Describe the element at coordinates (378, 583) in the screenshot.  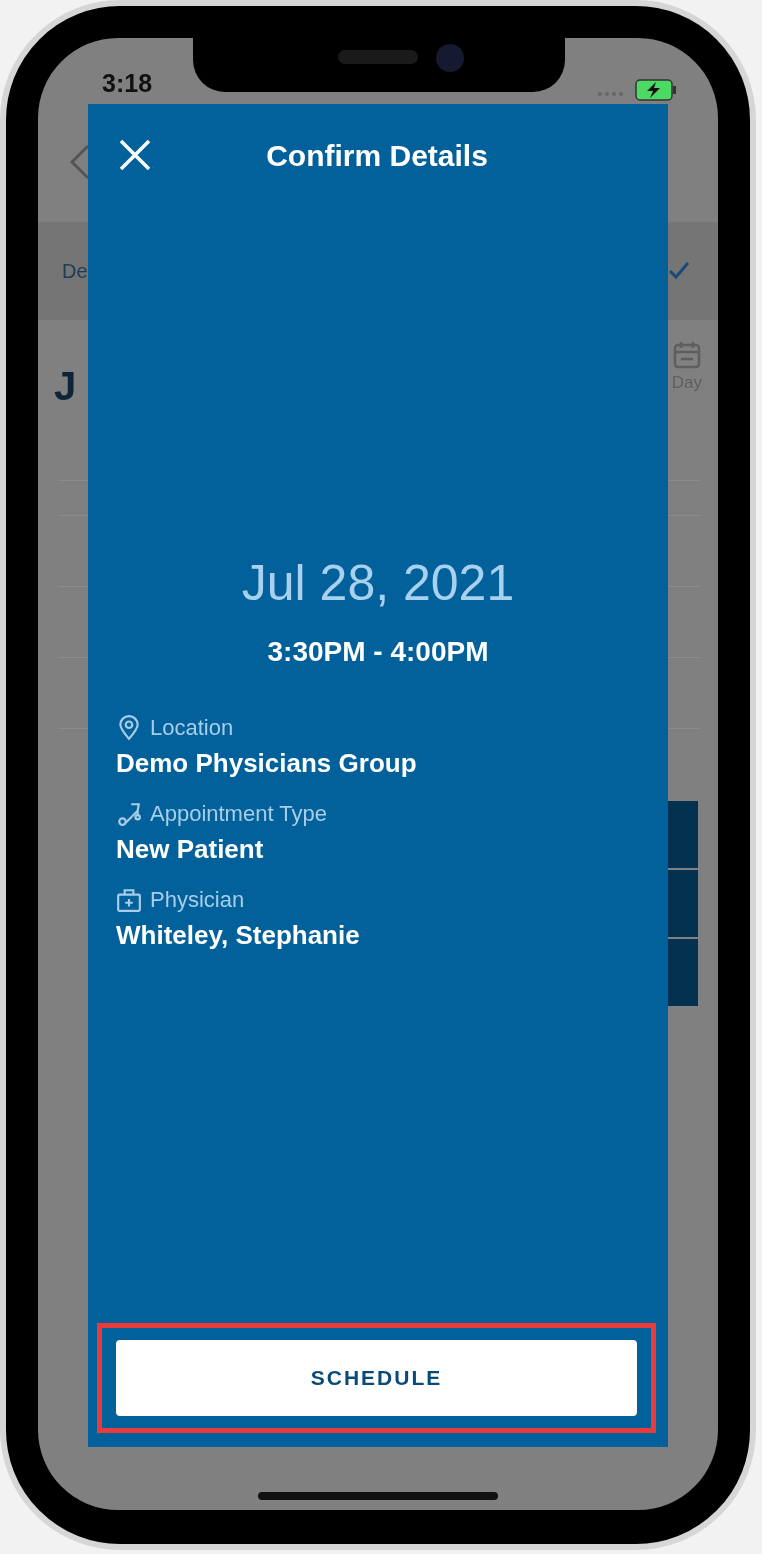
I see `appointment-date: Jul 28, 2021` at that location.